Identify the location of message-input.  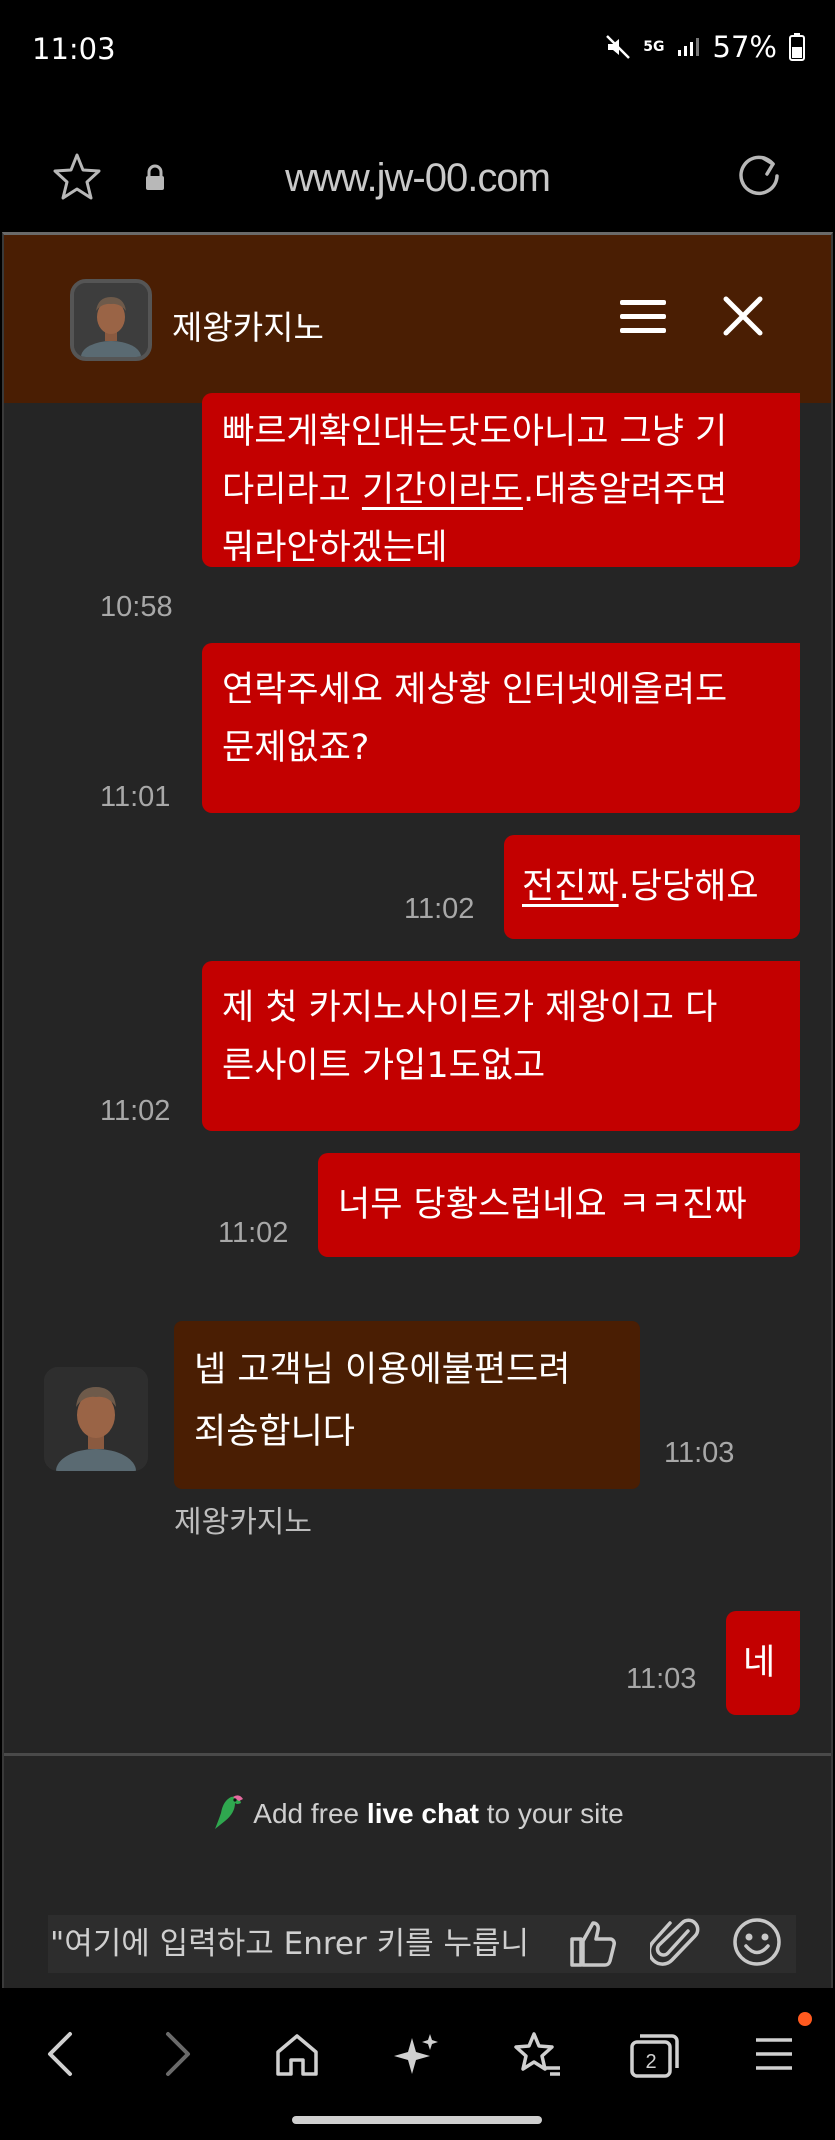
(303, 1944).